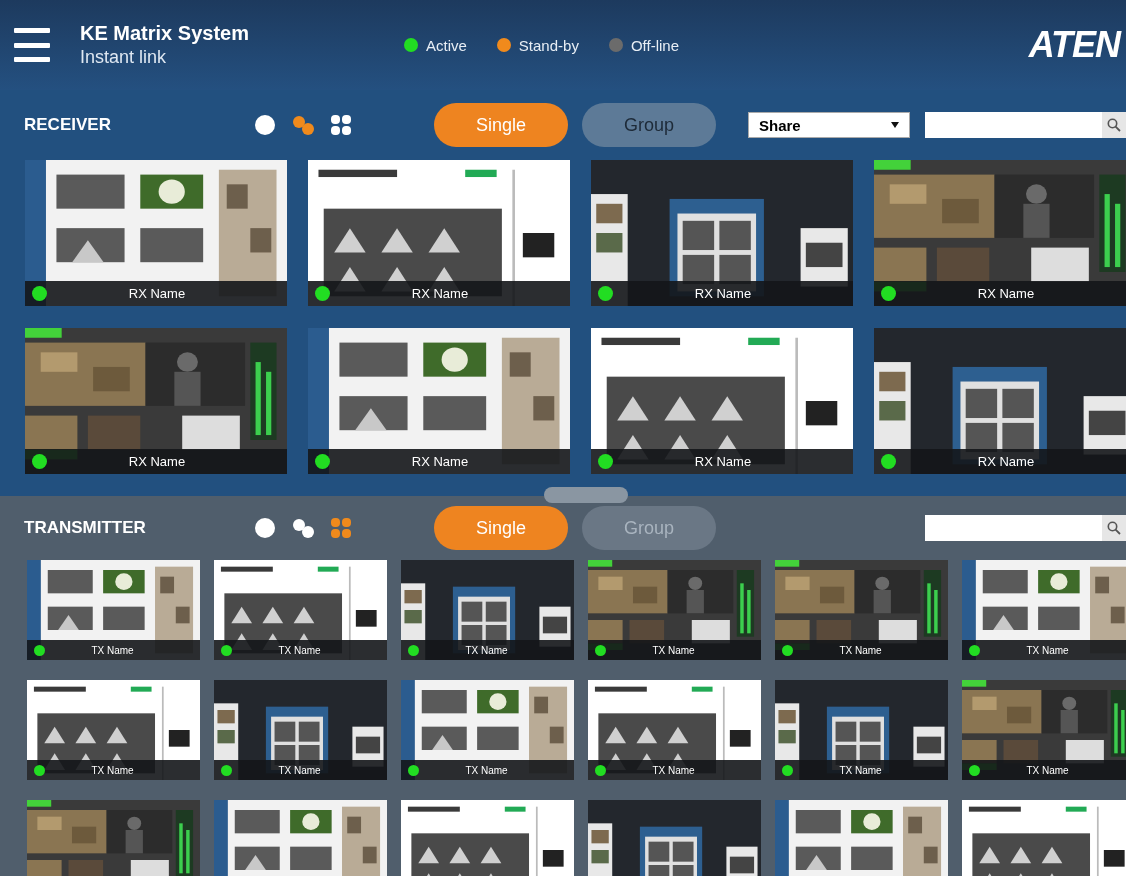  I want to click on section-title: RECEIVER, so click(68, 125).